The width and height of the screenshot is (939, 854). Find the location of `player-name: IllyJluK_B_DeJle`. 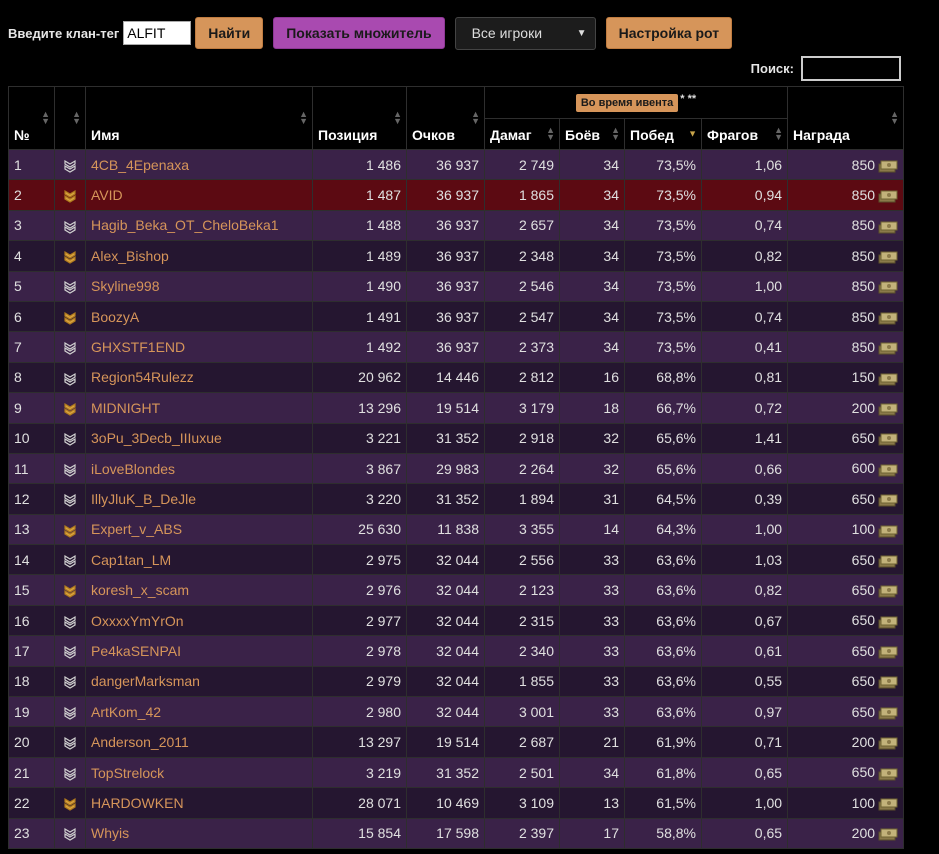

player-name: IllyJluK_B_DeJle is located at coordinates (199, 499).